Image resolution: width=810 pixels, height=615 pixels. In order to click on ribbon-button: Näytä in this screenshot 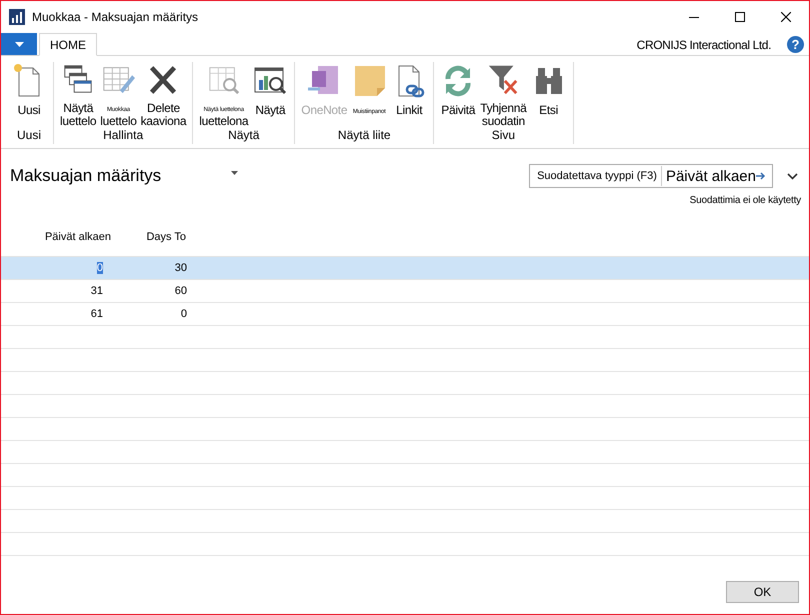, I will do `click(270, 95)`.